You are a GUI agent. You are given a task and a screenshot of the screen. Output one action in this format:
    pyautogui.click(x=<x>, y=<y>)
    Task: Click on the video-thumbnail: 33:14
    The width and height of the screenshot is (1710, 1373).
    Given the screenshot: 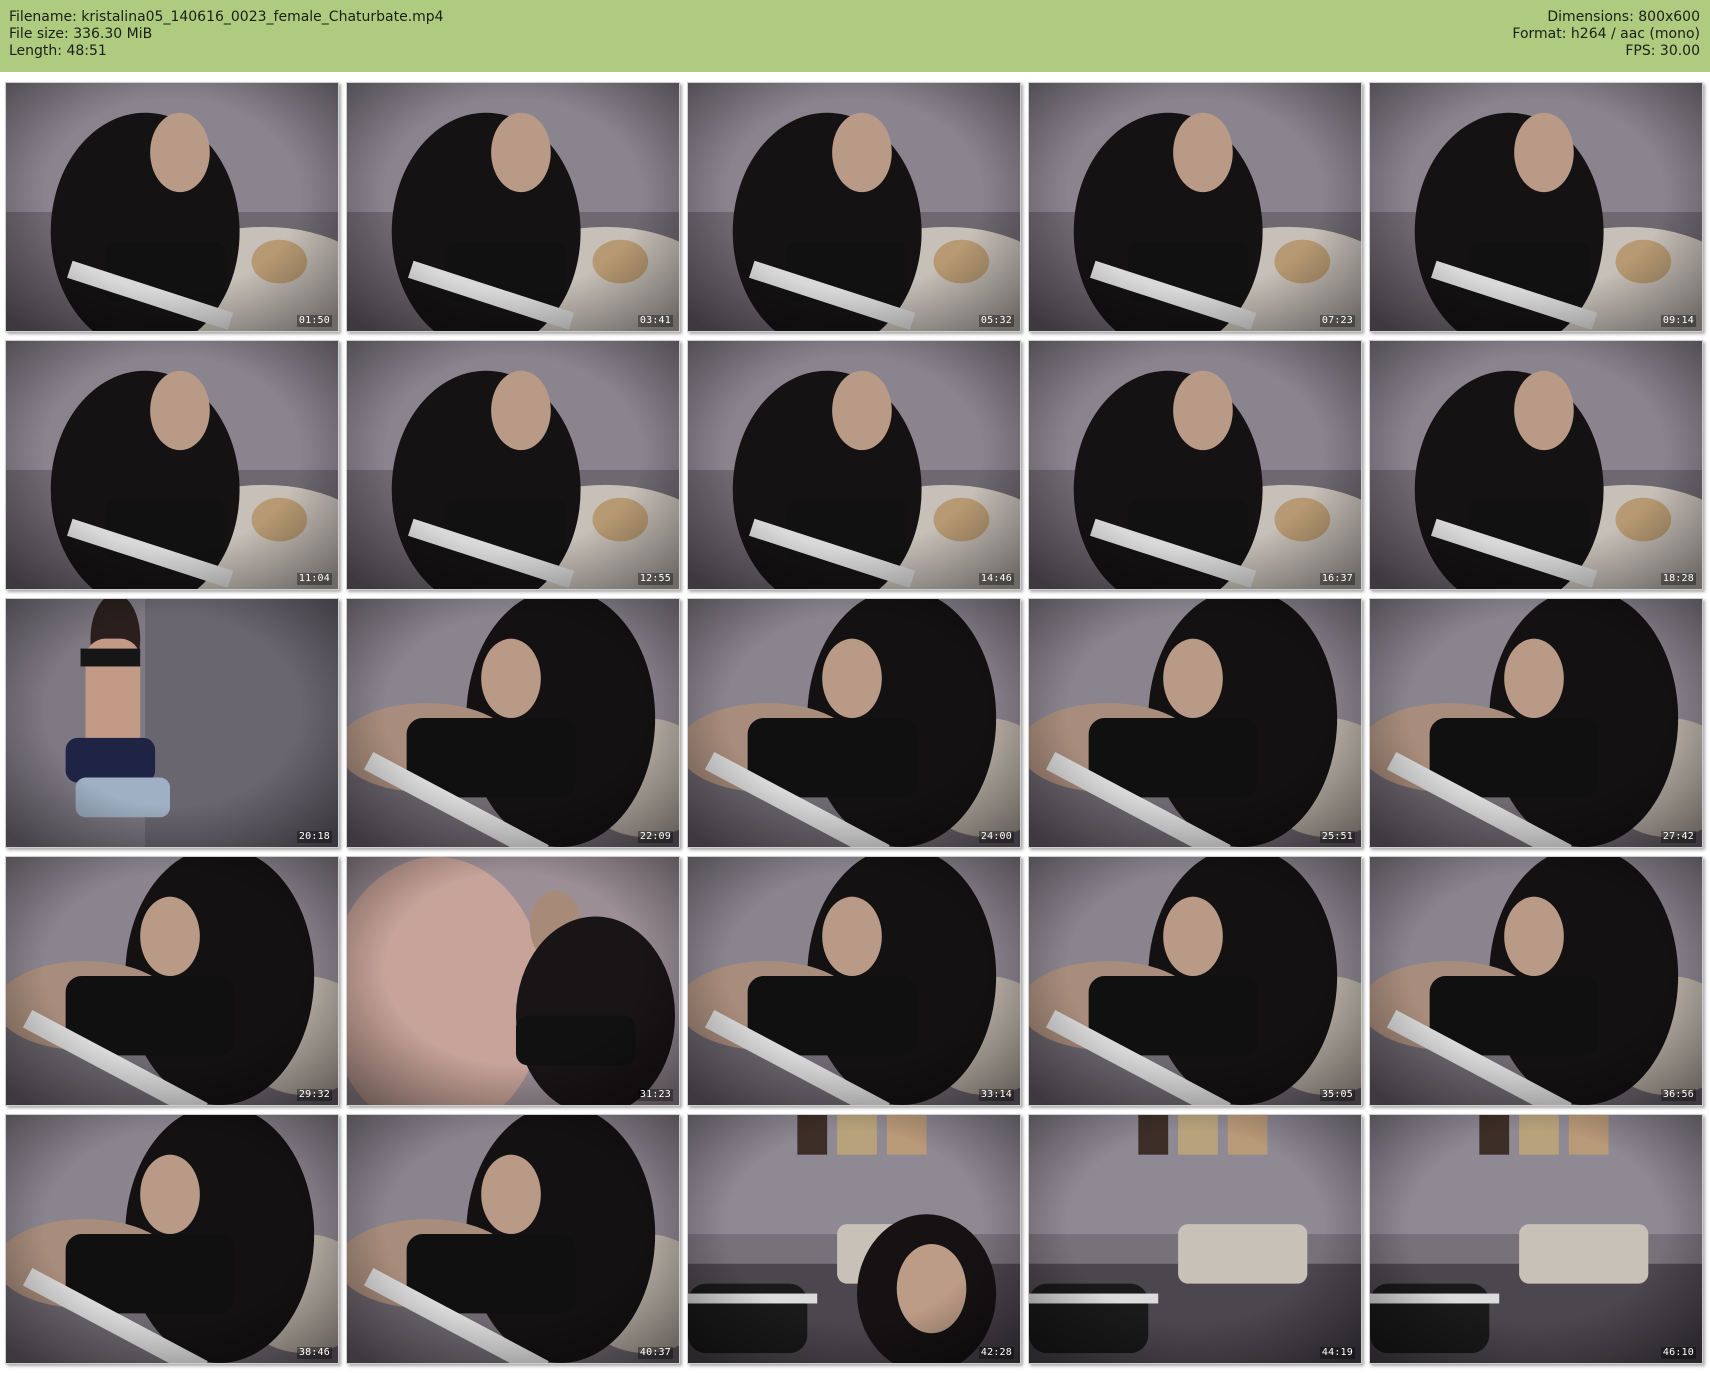 What is the action you would take?
    pyautogui.click(x=854, y=981)
    